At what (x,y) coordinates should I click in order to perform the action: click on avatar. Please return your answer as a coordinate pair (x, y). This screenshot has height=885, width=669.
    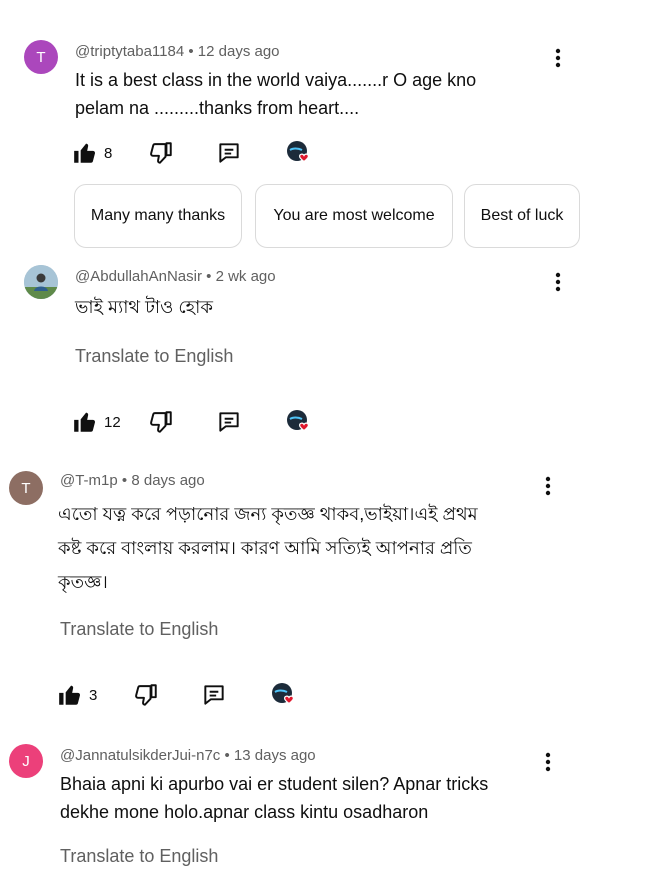
    Looking at the image, I should click on (41, 282).